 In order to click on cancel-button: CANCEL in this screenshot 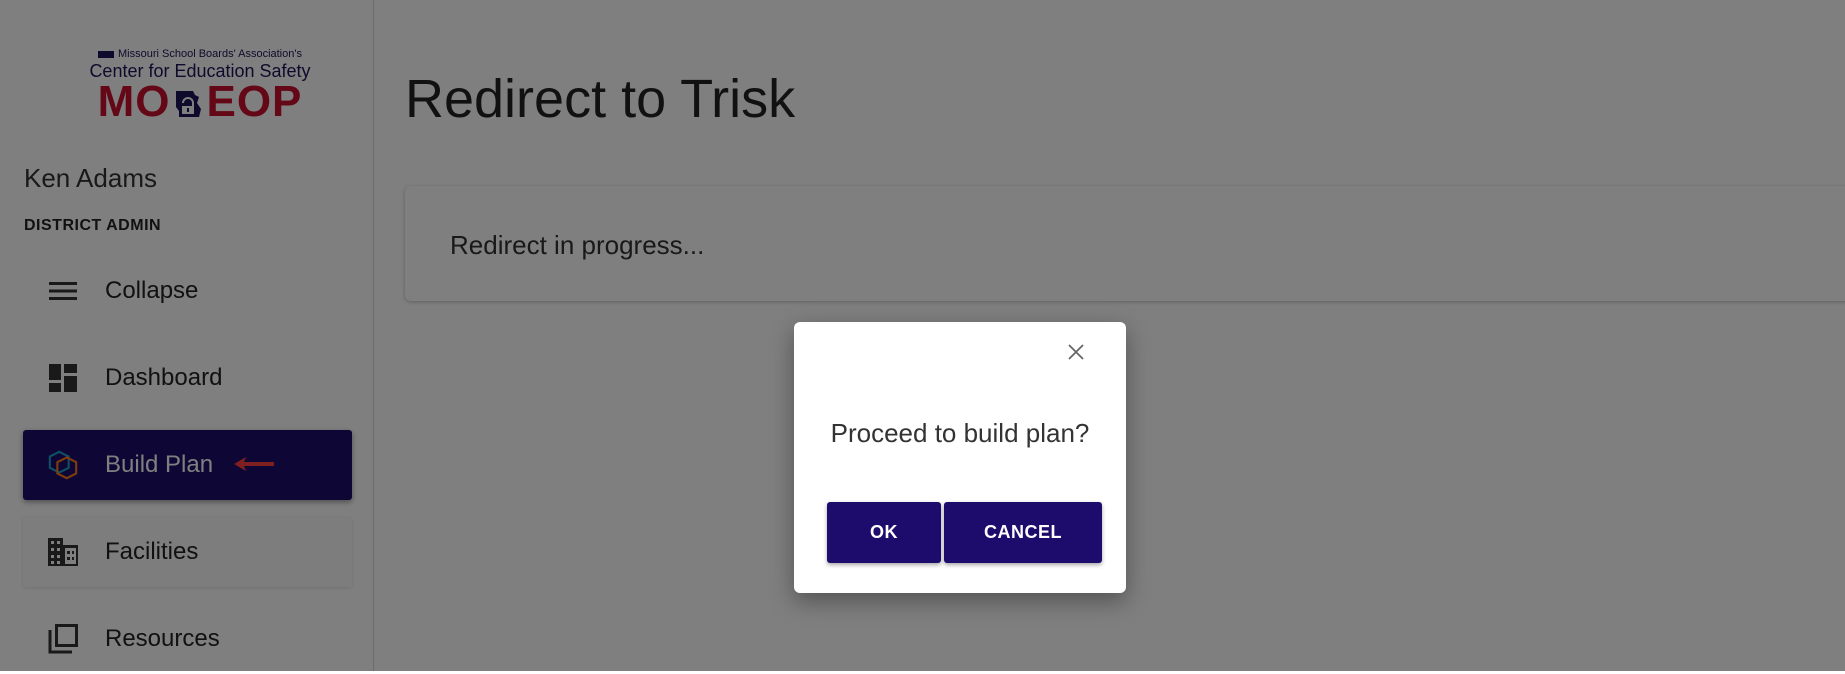, I will do `click(1023, 532)`.